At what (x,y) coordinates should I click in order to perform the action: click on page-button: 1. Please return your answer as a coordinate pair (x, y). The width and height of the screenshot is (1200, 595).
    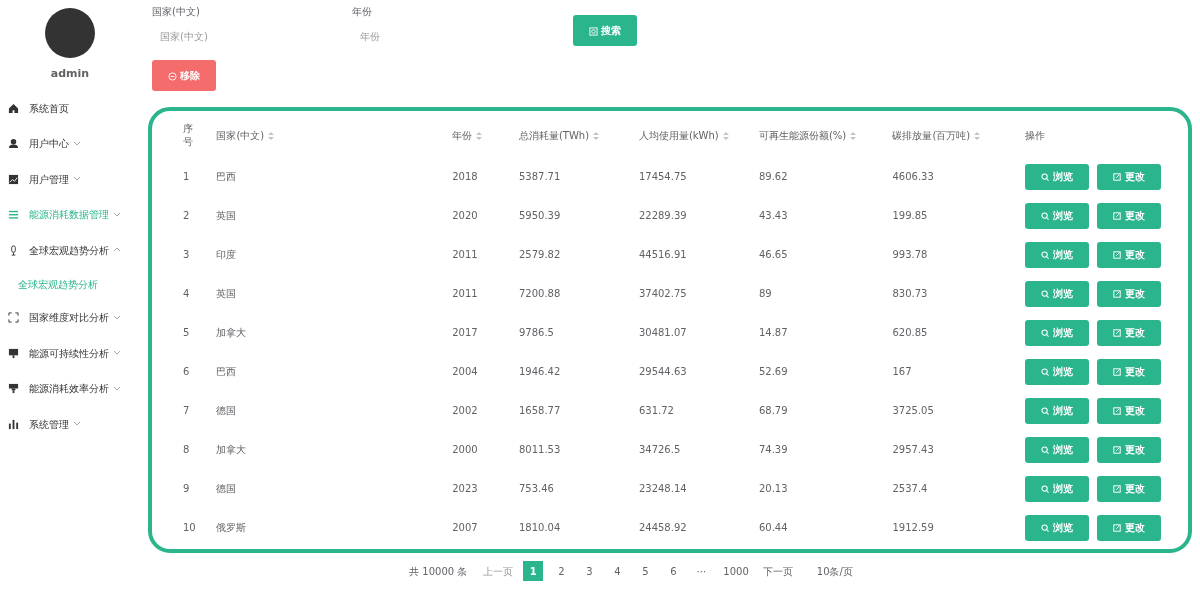
    Looking at the image, I should click on (533, 571).